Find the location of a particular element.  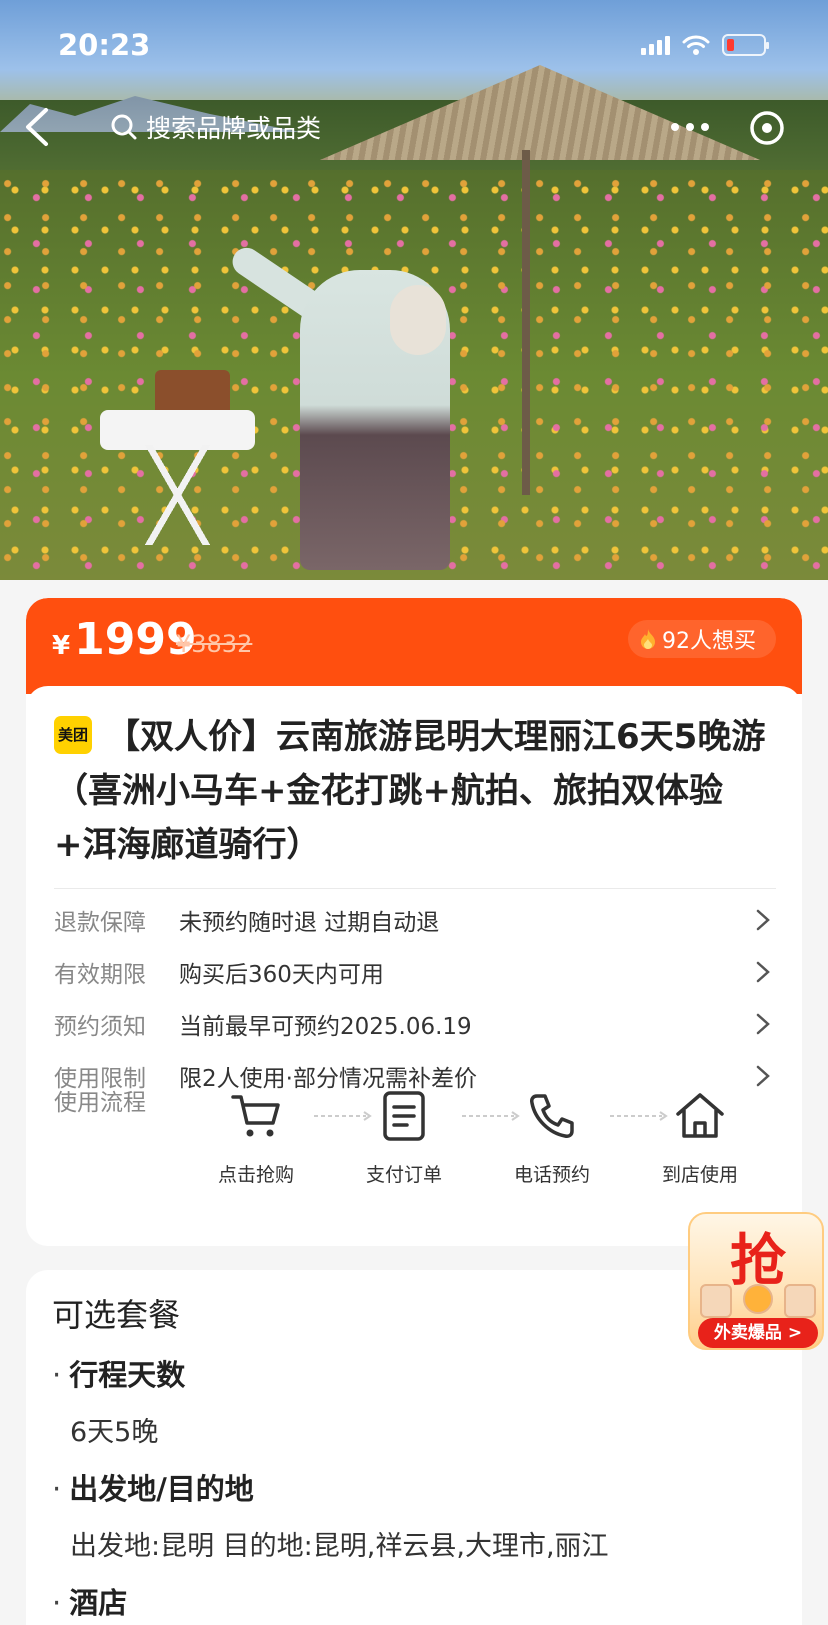

price-bar: ¥ 1999 ¥3832 92人想买 is located at coordinates (414, 672).